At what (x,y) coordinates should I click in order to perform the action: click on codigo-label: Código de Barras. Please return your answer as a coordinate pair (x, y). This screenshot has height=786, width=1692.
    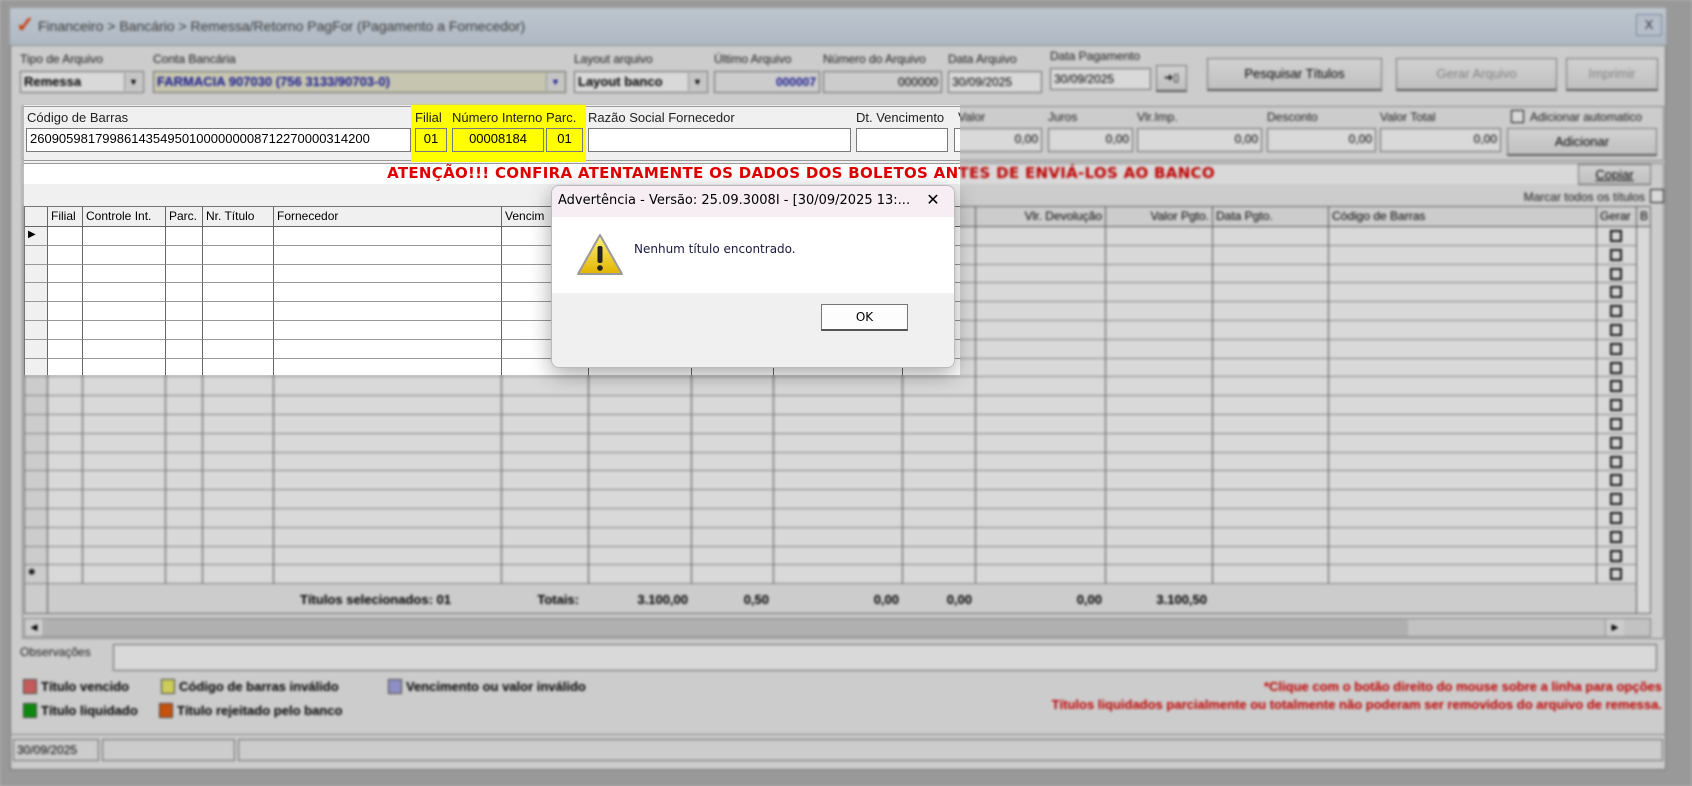
    Looking at the image, I should click on (78, 117).